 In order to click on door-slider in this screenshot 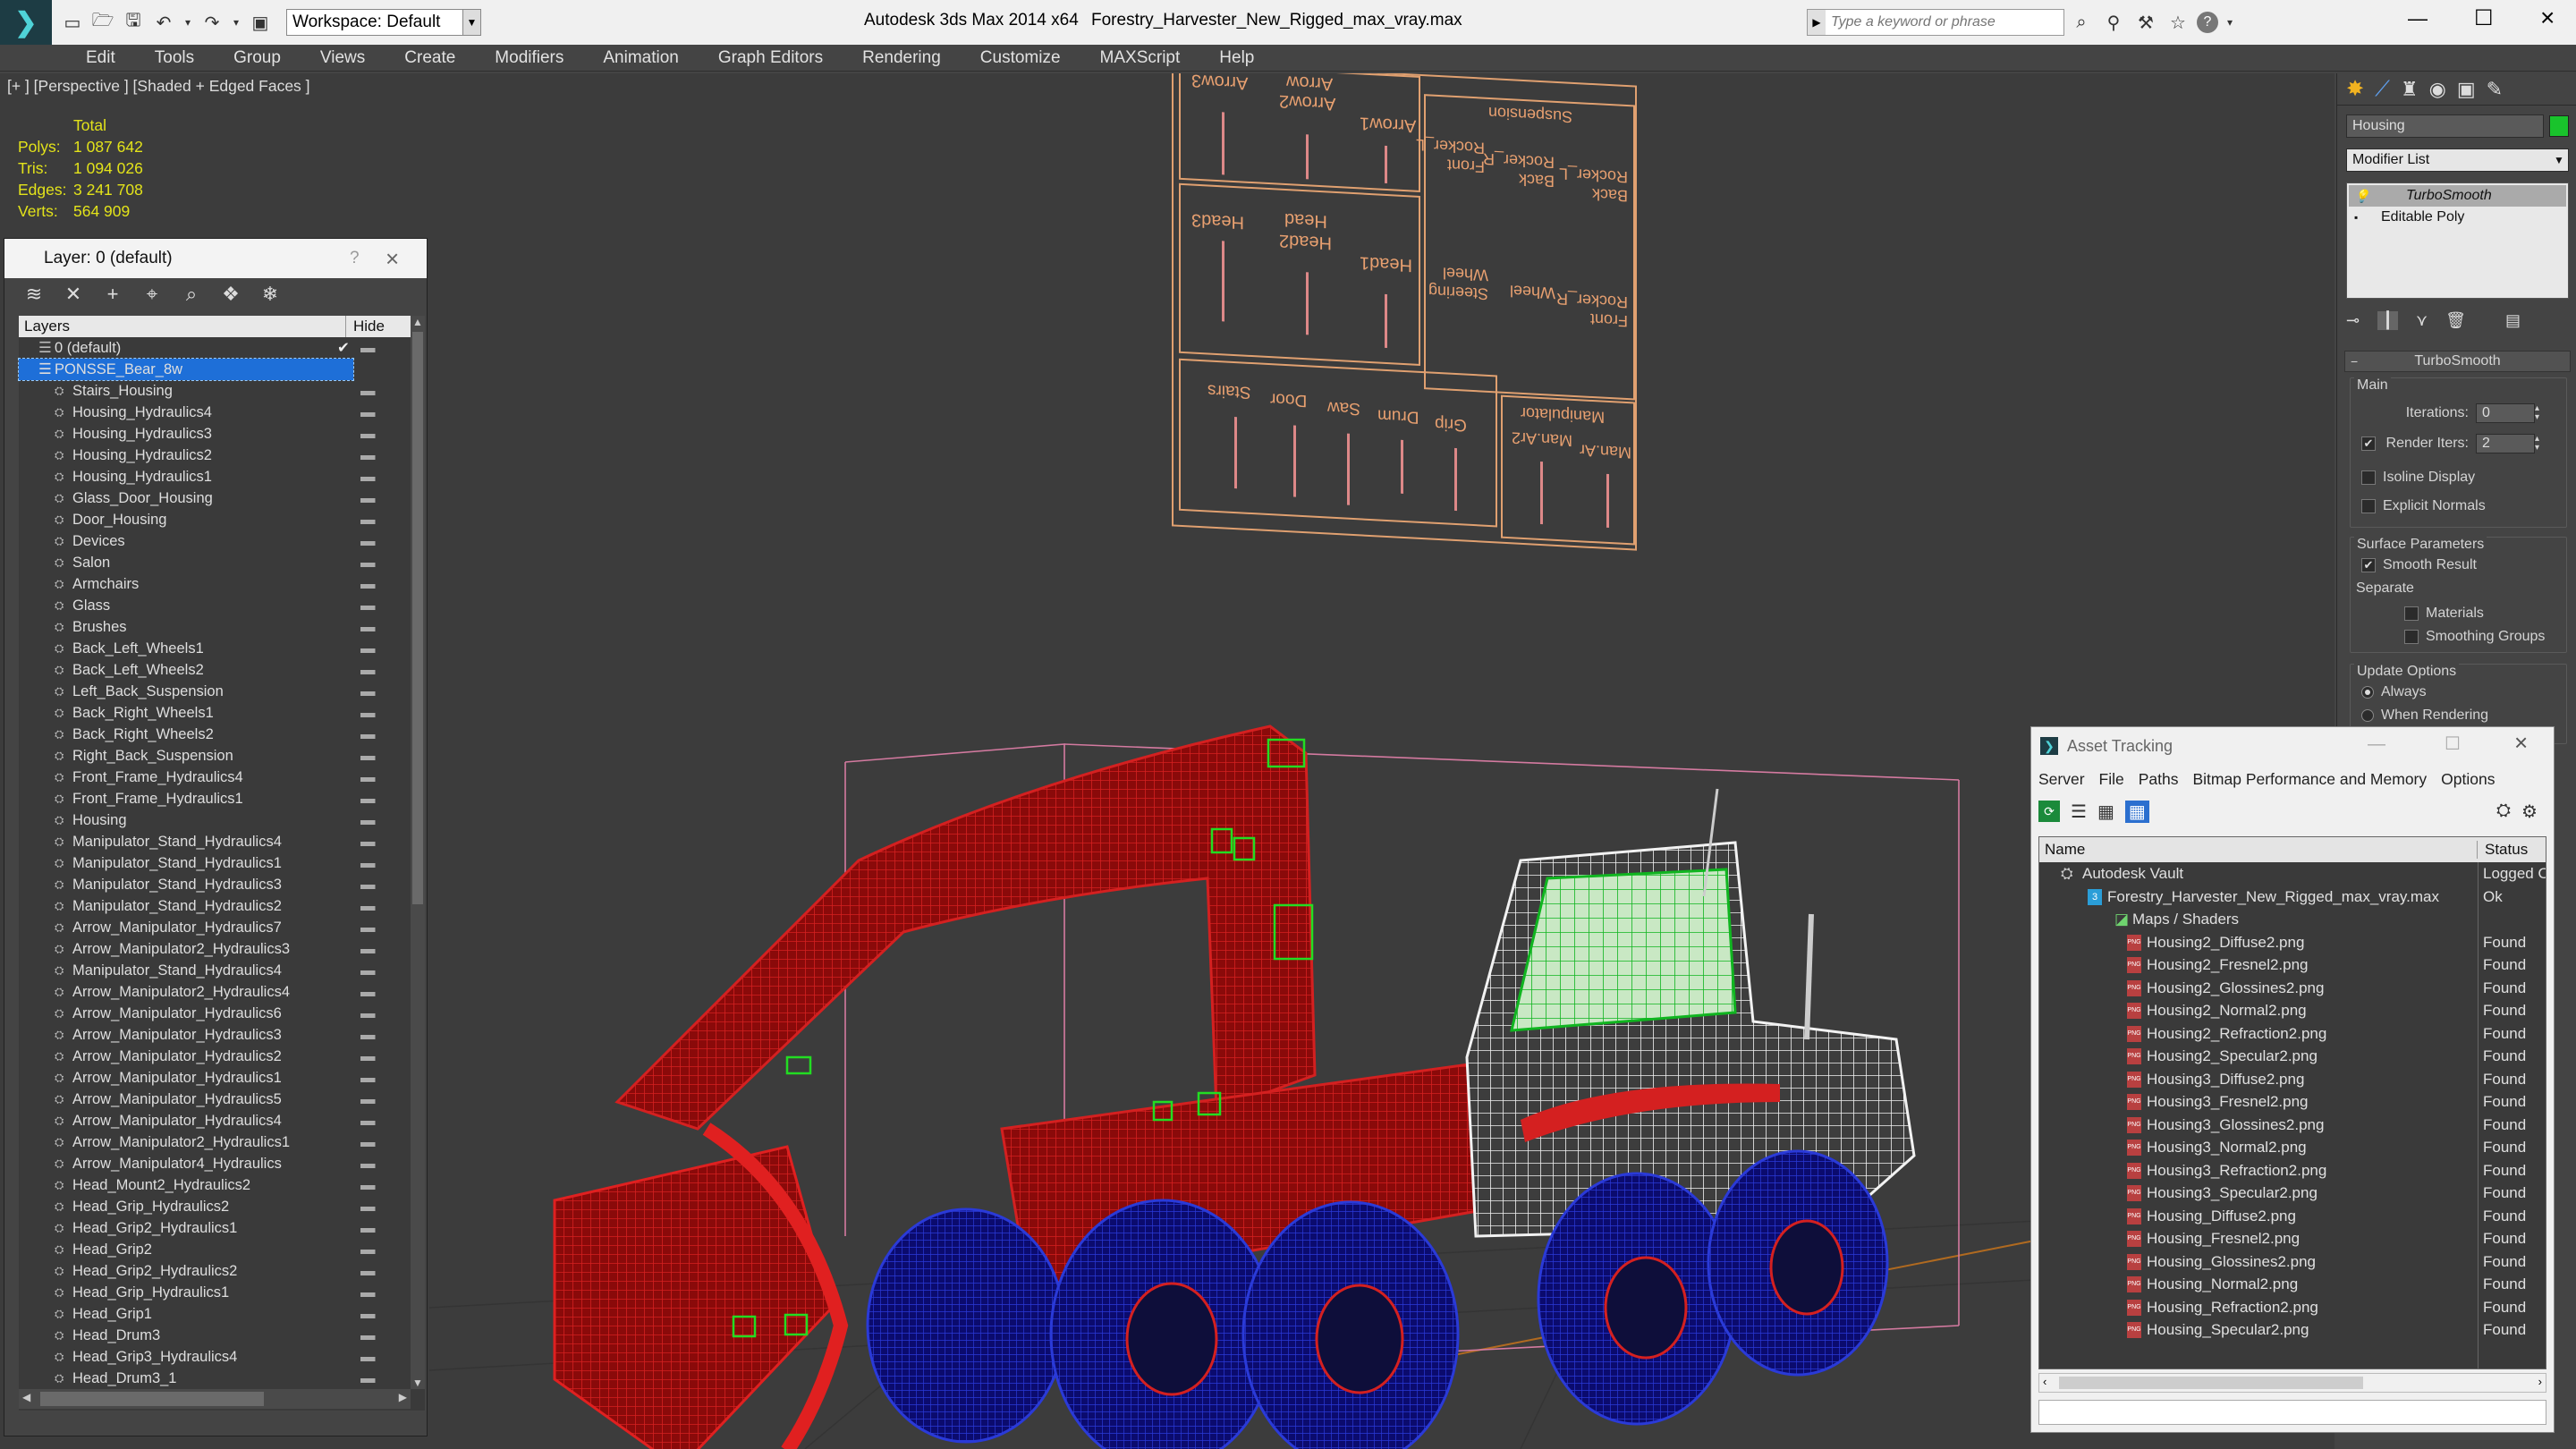, I will do `click(1294, 461)`.